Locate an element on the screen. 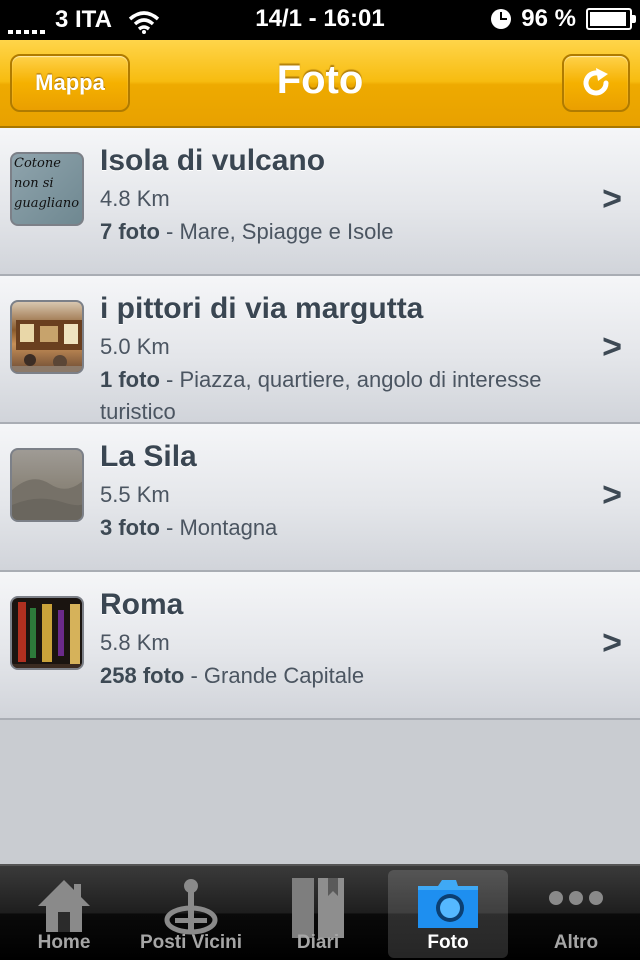 The image size is (640, 960). tab-foto: Foto is located at coordinates (448, 914).